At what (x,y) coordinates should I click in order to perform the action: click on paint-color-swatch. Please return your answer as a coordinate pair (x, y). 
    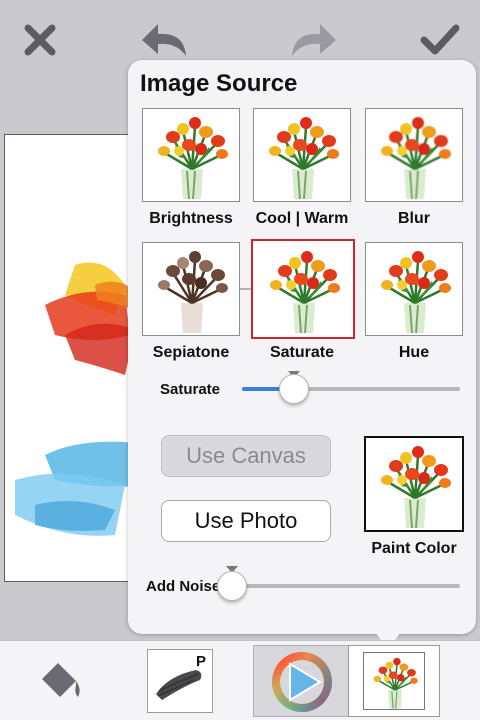
    Looking at the image, I should click on (414, 484).